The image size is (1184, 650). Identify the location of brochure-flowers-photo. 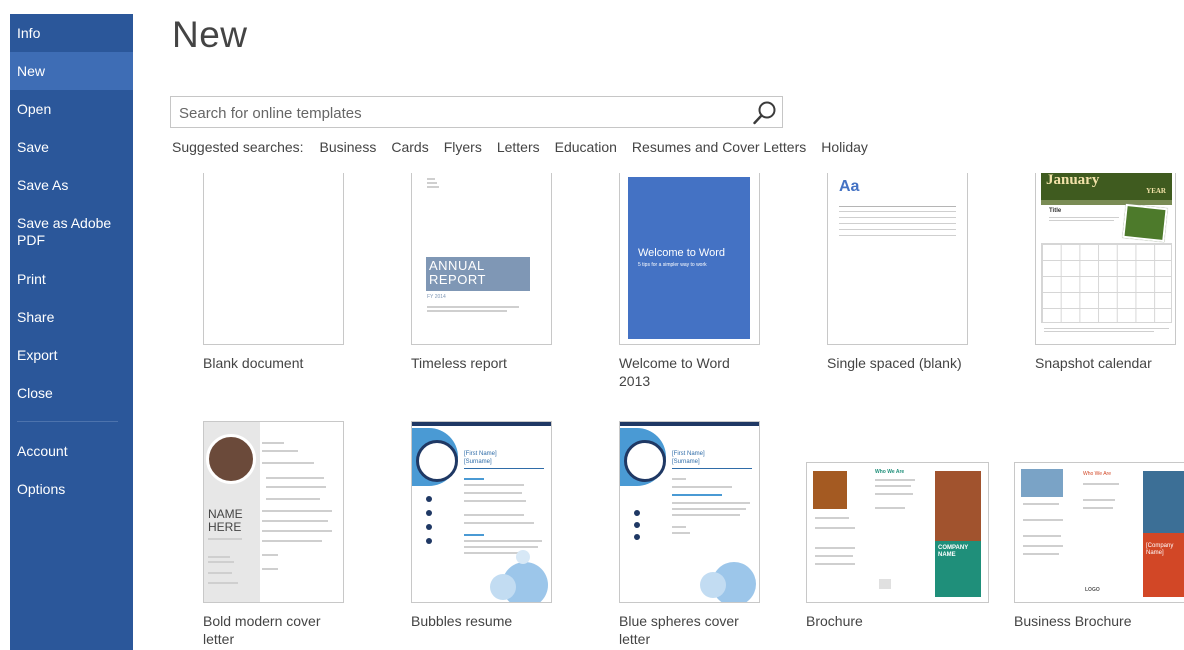
(958, 506).